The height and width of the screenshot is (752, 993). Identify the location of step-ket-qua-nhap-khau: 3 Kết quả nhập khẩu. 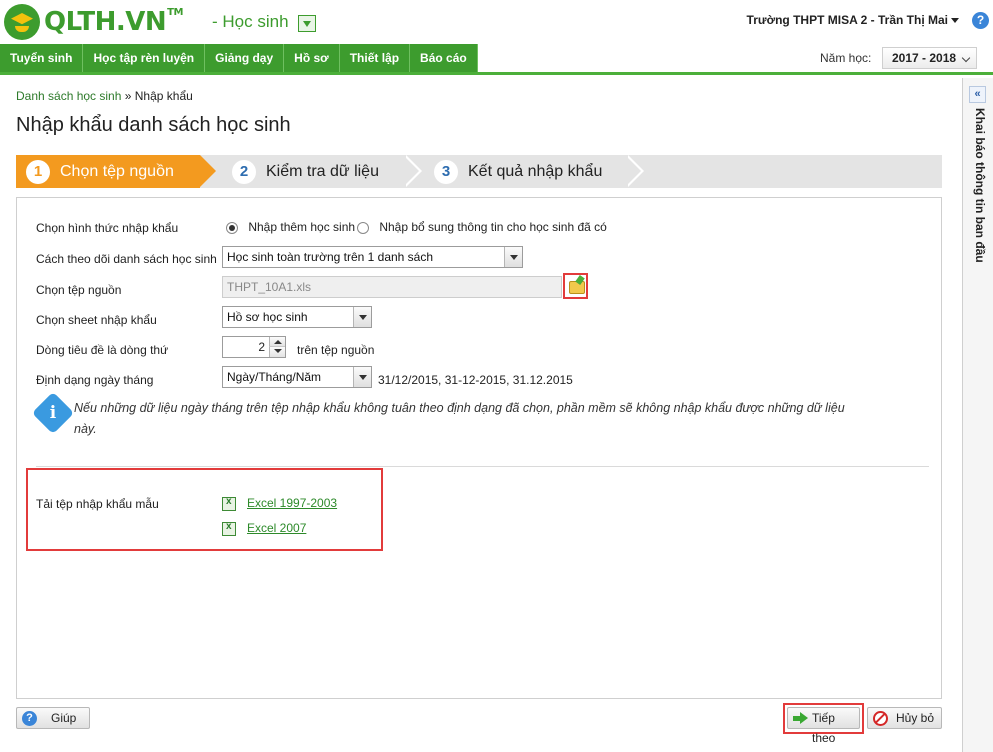
(529, 171).